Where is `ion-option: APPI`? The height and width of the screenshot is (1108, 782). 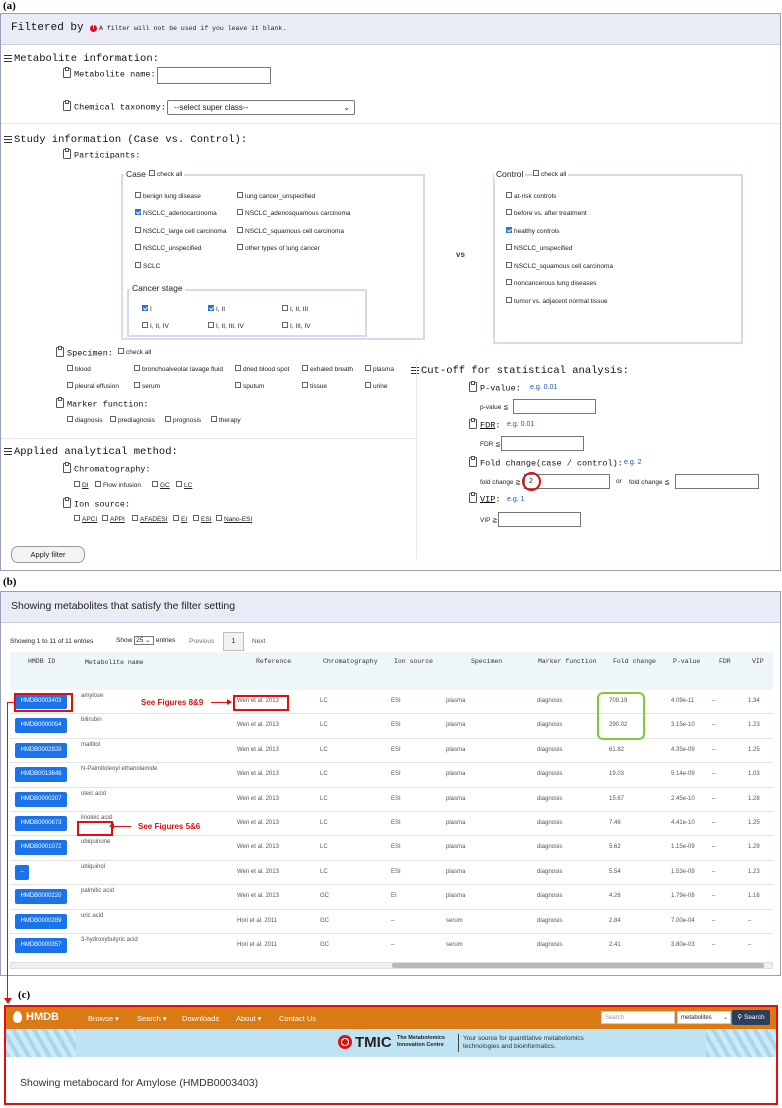
ion-option: APPI is located at coordinates (113, 519).